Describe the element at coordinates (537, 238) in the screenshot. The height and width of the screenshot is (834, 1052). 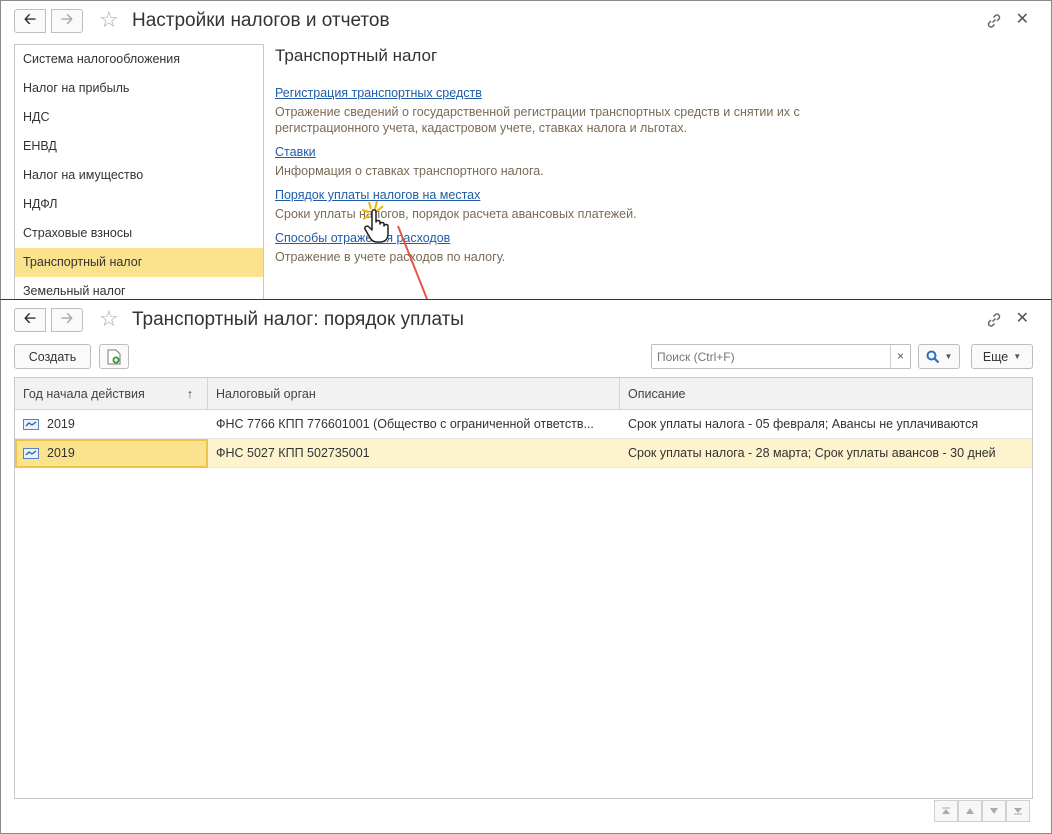
I see `link-expense-methods: Способы отражения расходов` at that location.